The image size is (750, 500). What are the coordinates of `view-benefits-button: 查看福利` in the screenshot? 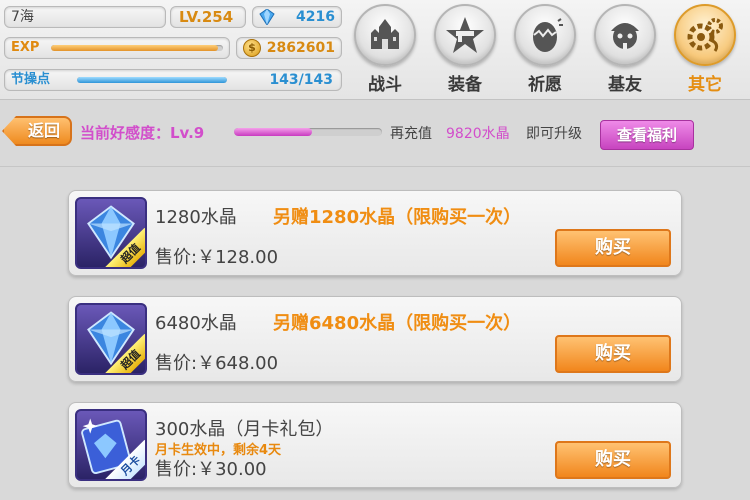 It's located at (647, 135).